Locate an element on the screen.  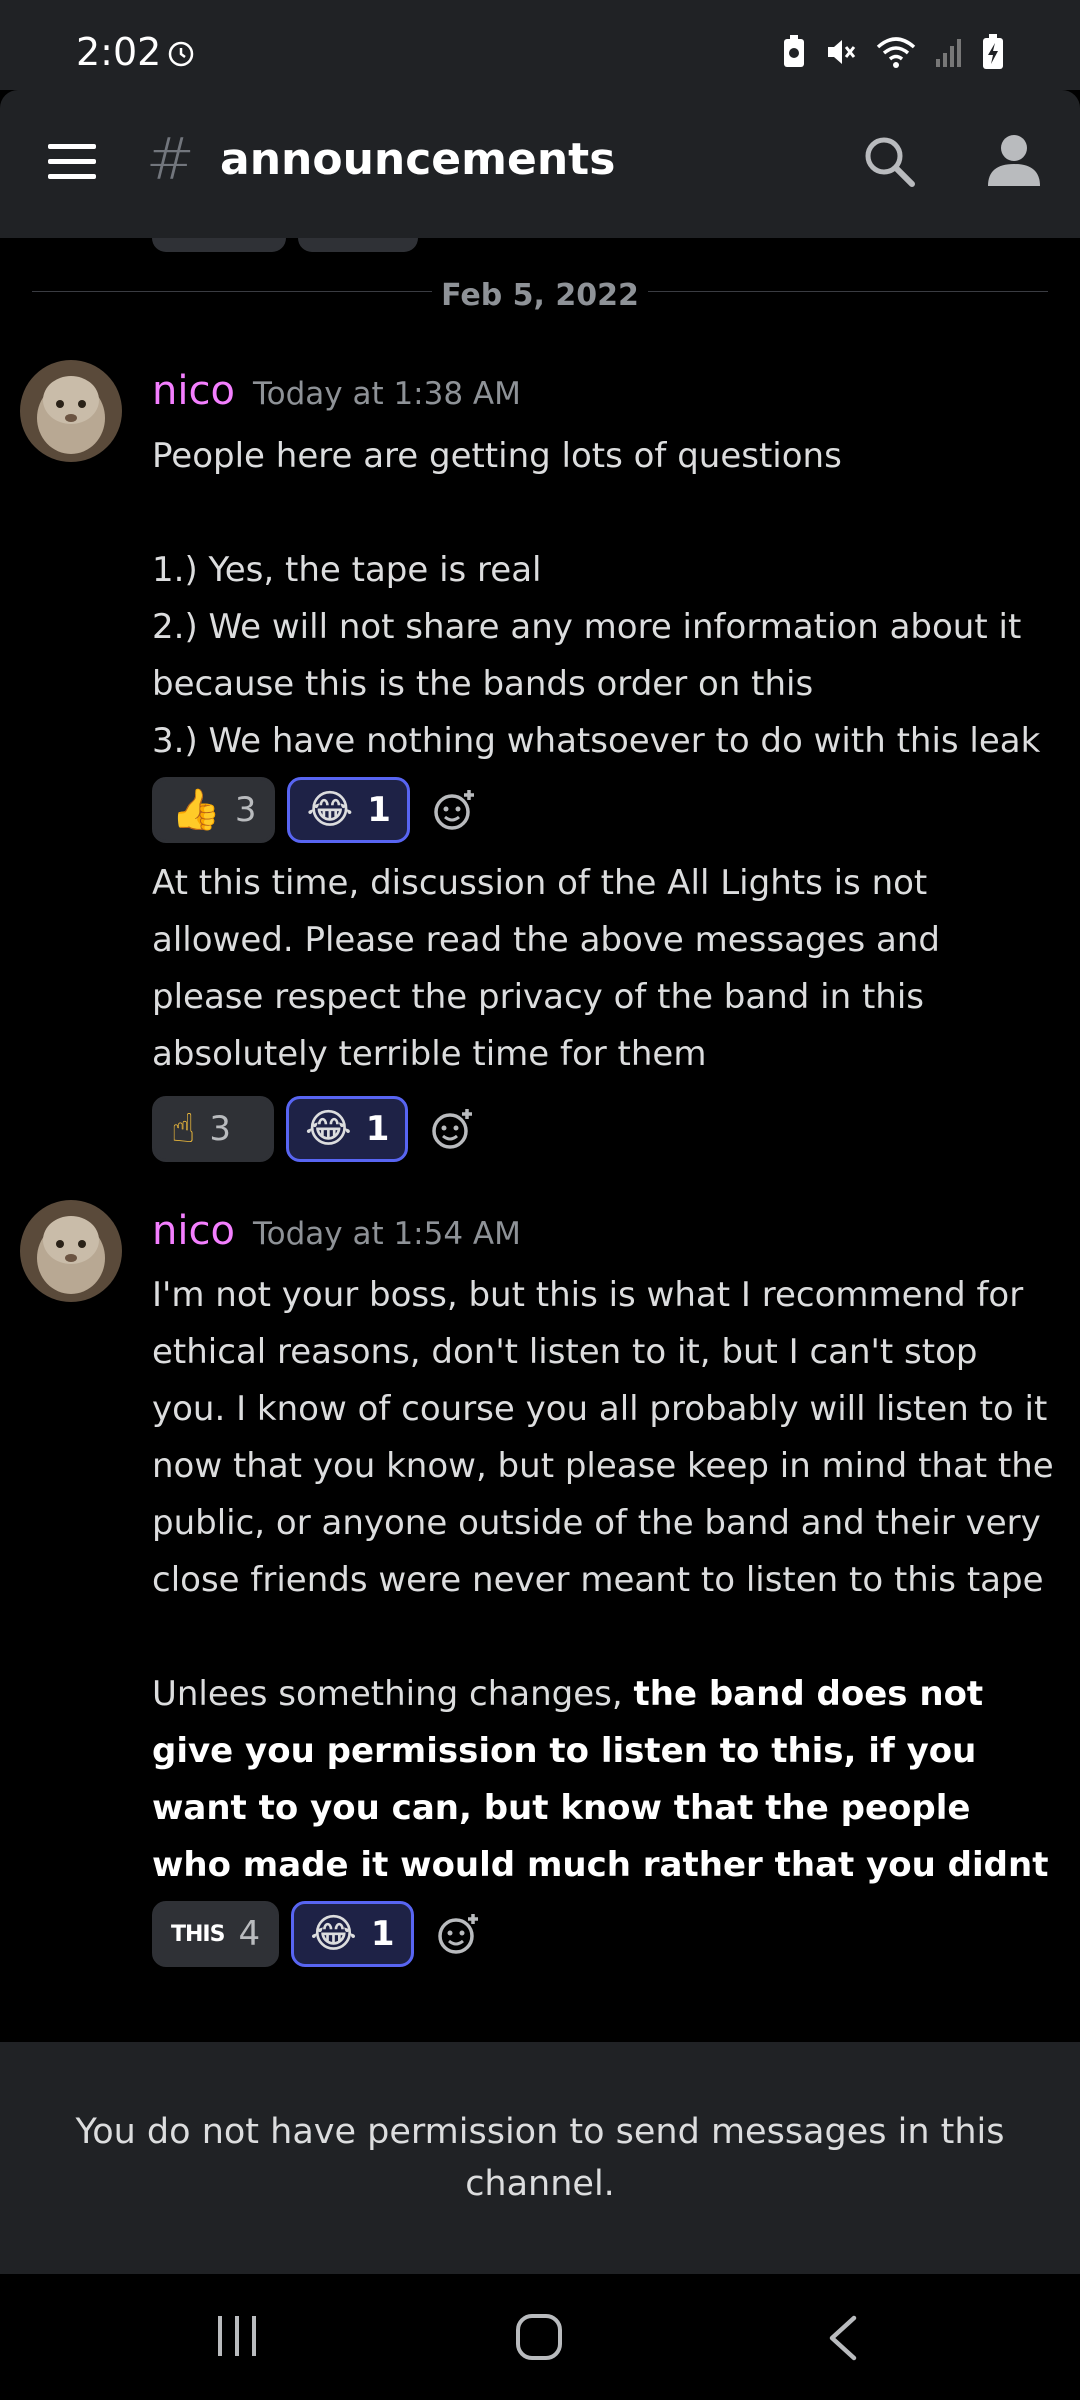
date-divider-label: Feb 5, 2022 is located at coordinates (540, 295).